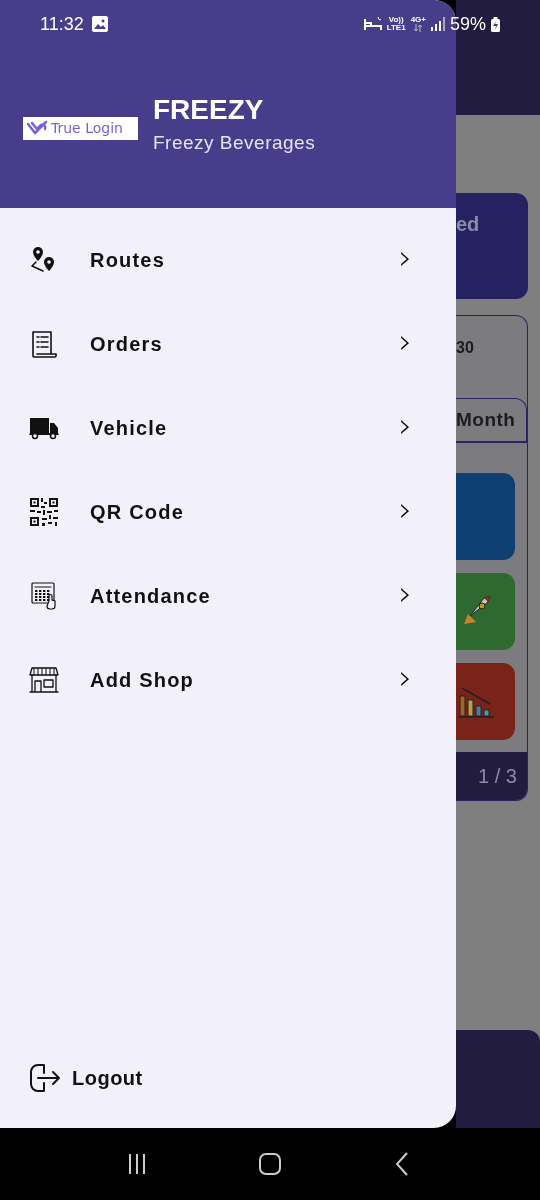  Describe the element at coordinates (44, 428) in the screenshot. I see `truck-icon` at that location.